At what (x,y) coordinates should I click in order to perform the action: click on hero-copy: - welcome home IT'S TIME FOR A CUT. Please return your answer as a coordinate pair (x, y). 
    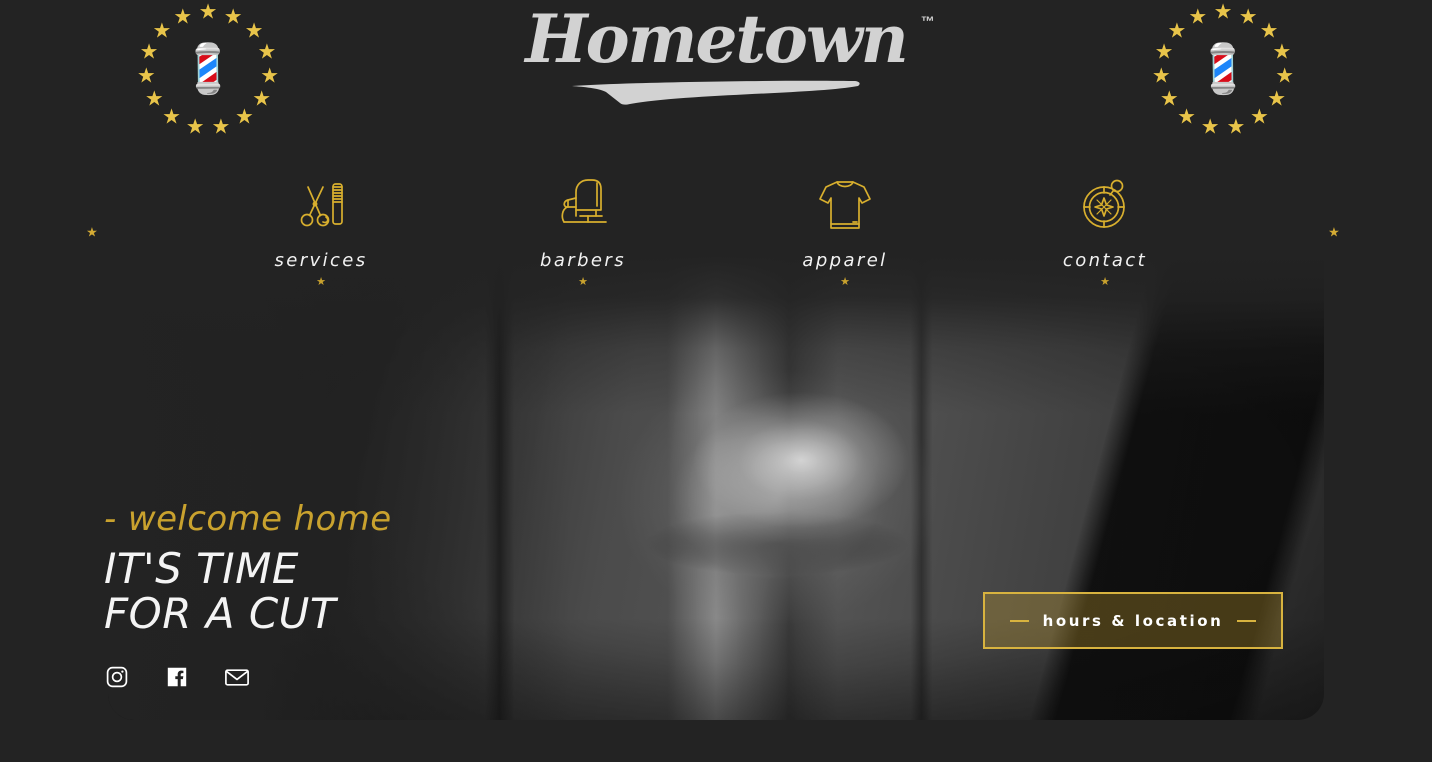
    Looking at the image, I should click on (248, 594).